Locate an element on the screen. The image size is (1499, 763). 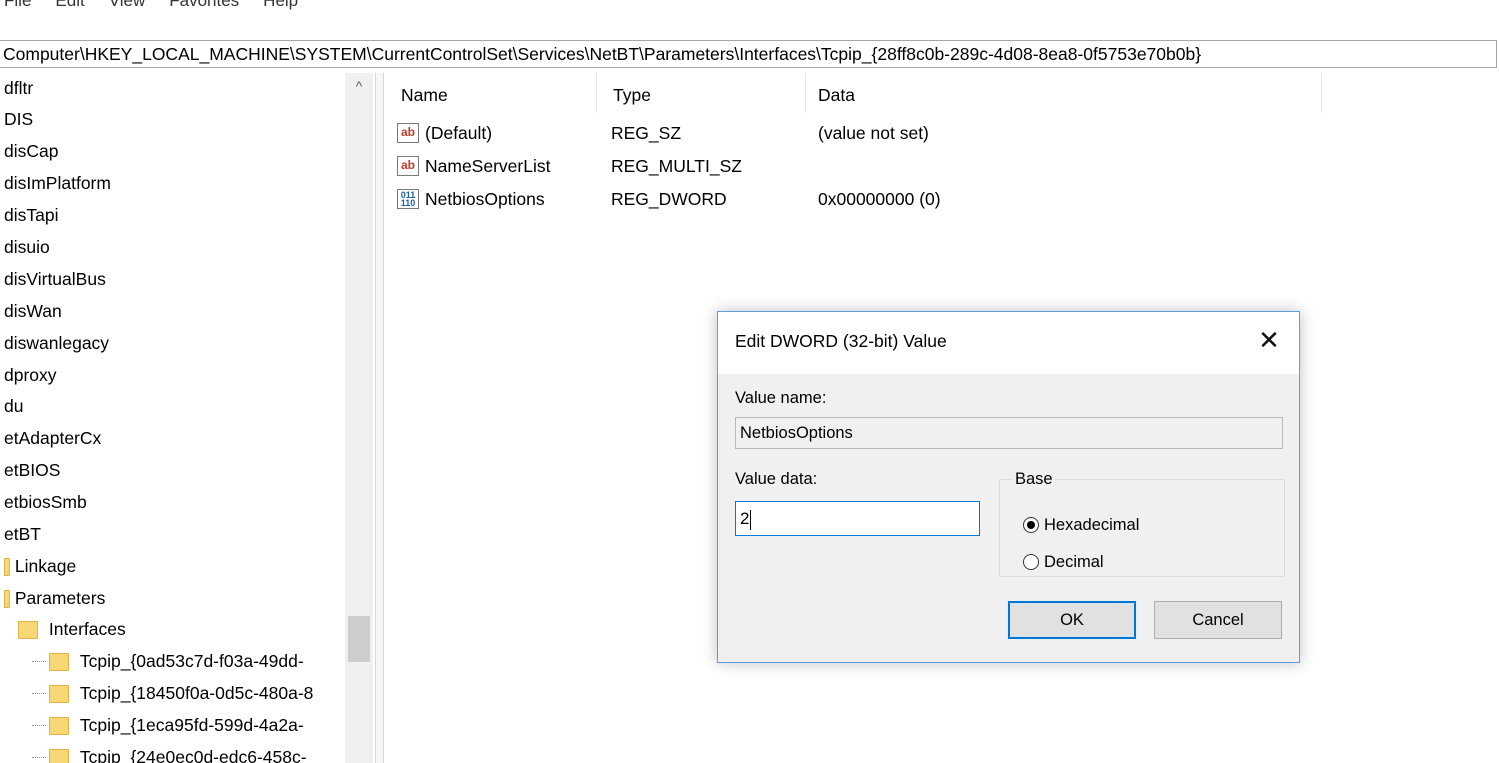
value-name: (Default) is located at coordinates (459, 133).